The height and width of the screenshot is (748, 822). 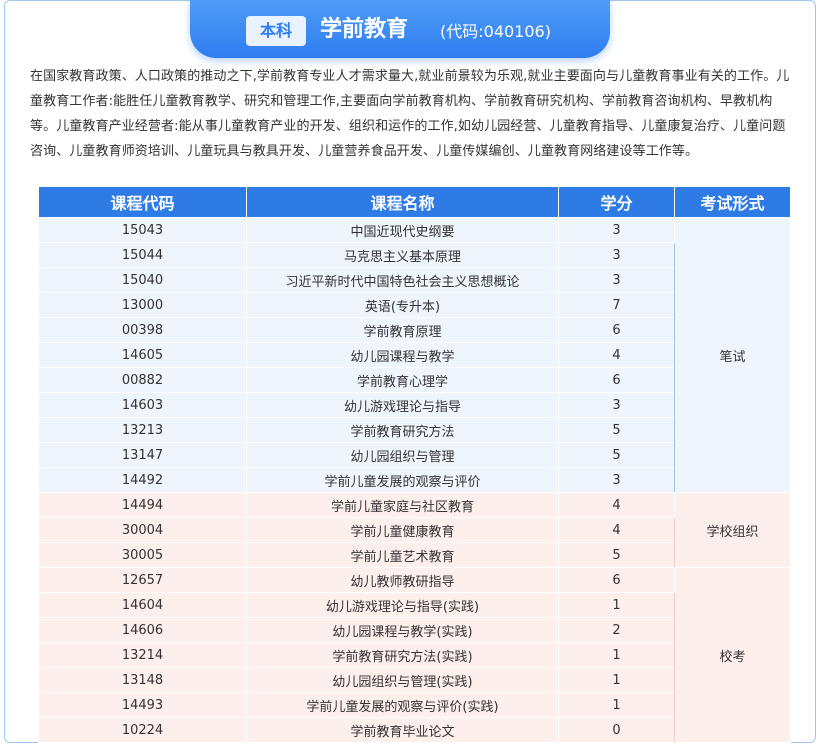 What do you see at coordinates (402, 555) in the screenshot?
I see `course-name-cell: 学前儿童艺术教育` at bounding box center [402, 555].